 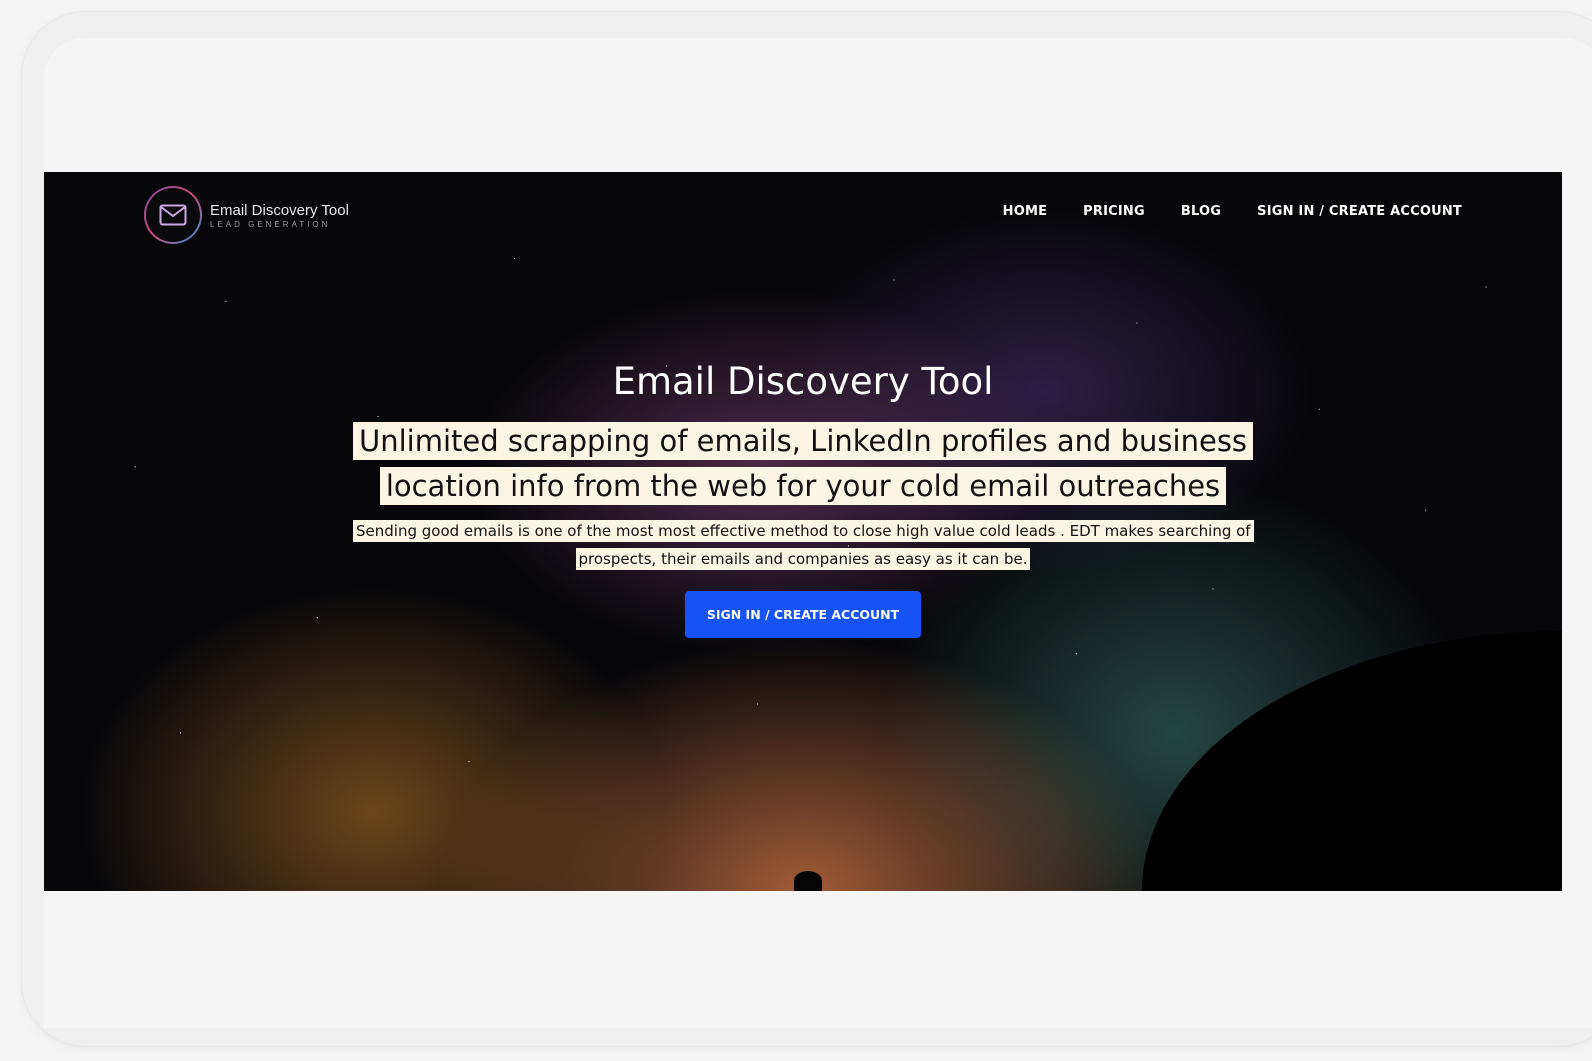 I want to click on nav-sign-in: SIGN IN / CREATE ACCOUNT, so click(x=1359, y=211).